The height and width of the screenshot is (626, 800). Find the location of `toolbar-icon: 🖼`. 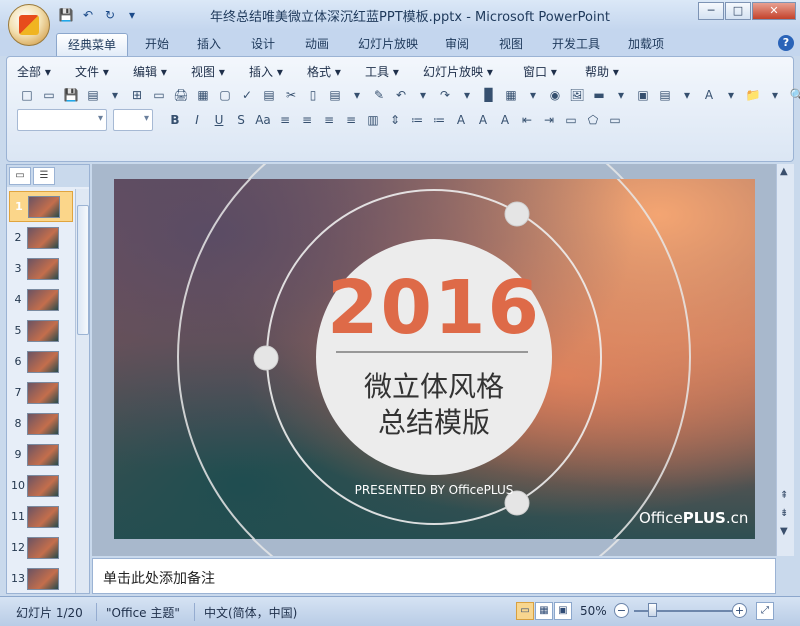

toolbar-icon: 🖼 is located at coordinates (577, 95).